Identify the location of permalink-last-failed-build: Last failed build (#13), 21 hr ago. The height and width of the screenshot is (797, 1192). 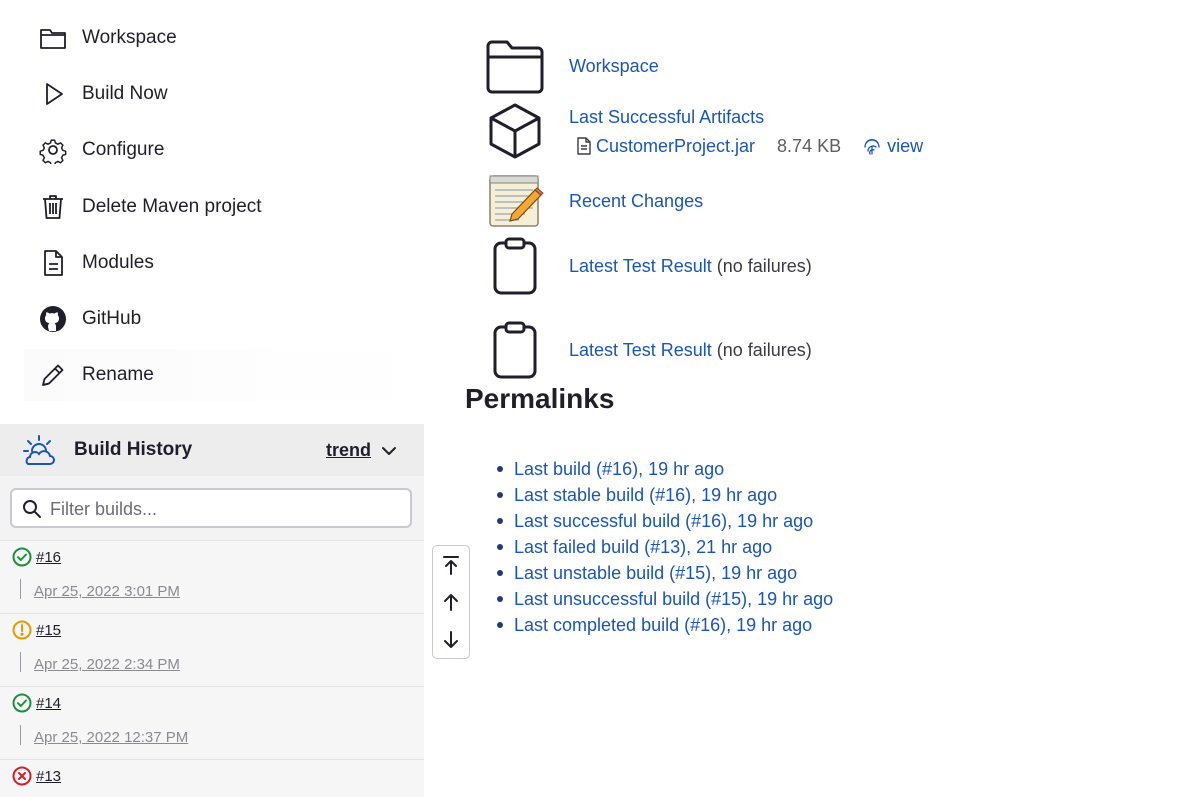
(643, 547).